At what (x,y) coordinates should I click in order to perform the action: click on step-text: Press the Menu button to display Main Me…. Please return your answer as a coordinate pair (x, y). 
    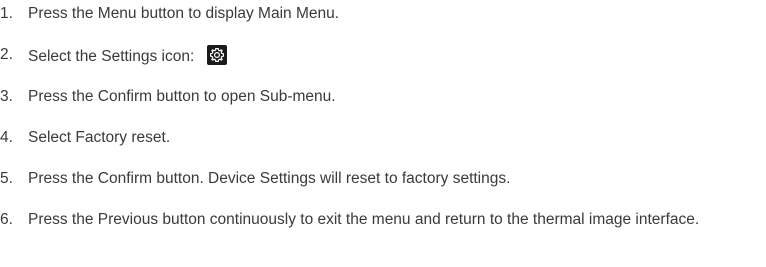
    Looking at the image, I should click on (184, 13).